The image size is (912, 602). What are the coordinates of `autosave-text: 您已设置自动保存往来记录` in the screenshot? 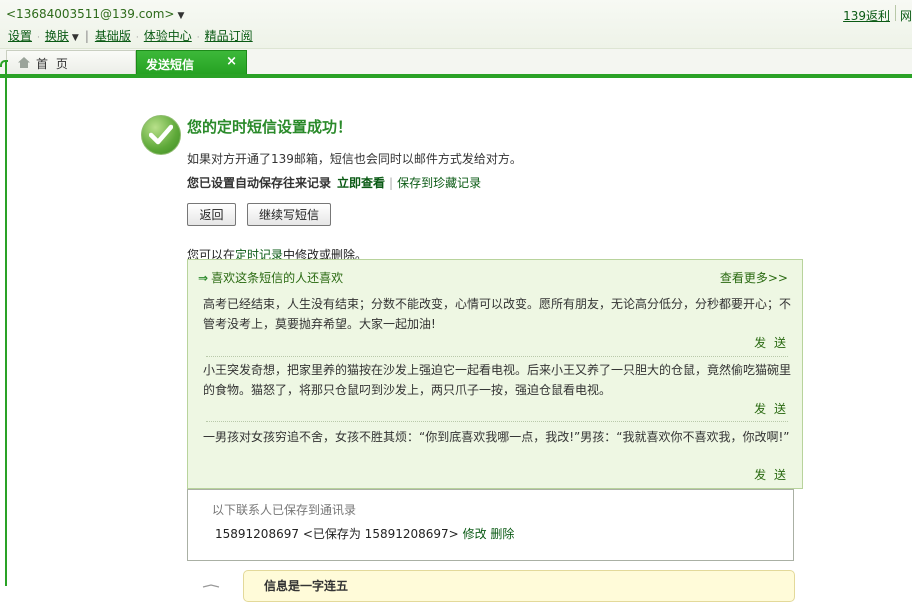 It's located at (259, 183).